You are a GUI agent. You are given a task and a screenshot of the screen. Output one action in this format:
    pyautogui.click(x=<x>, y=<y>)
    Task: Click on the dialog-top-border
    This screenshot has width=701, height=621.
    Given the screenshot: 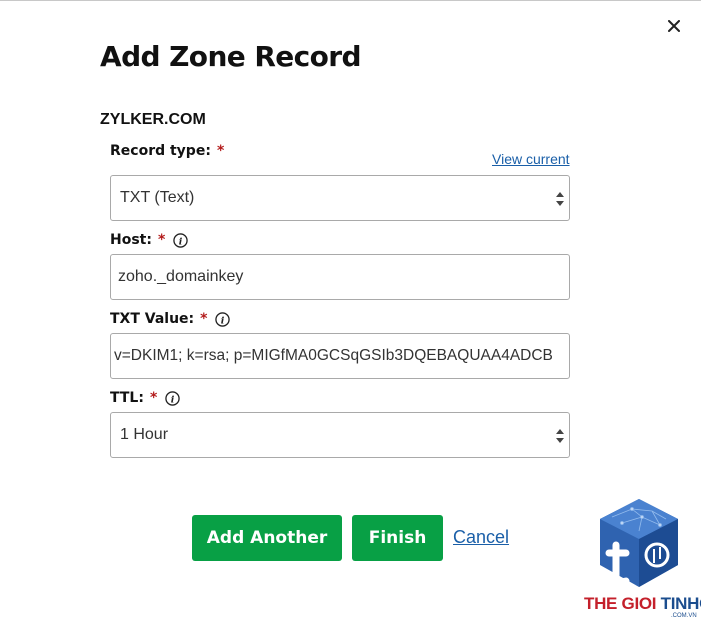 What is the action you would take?
    pyautogui.click(x=350, y=0)
    